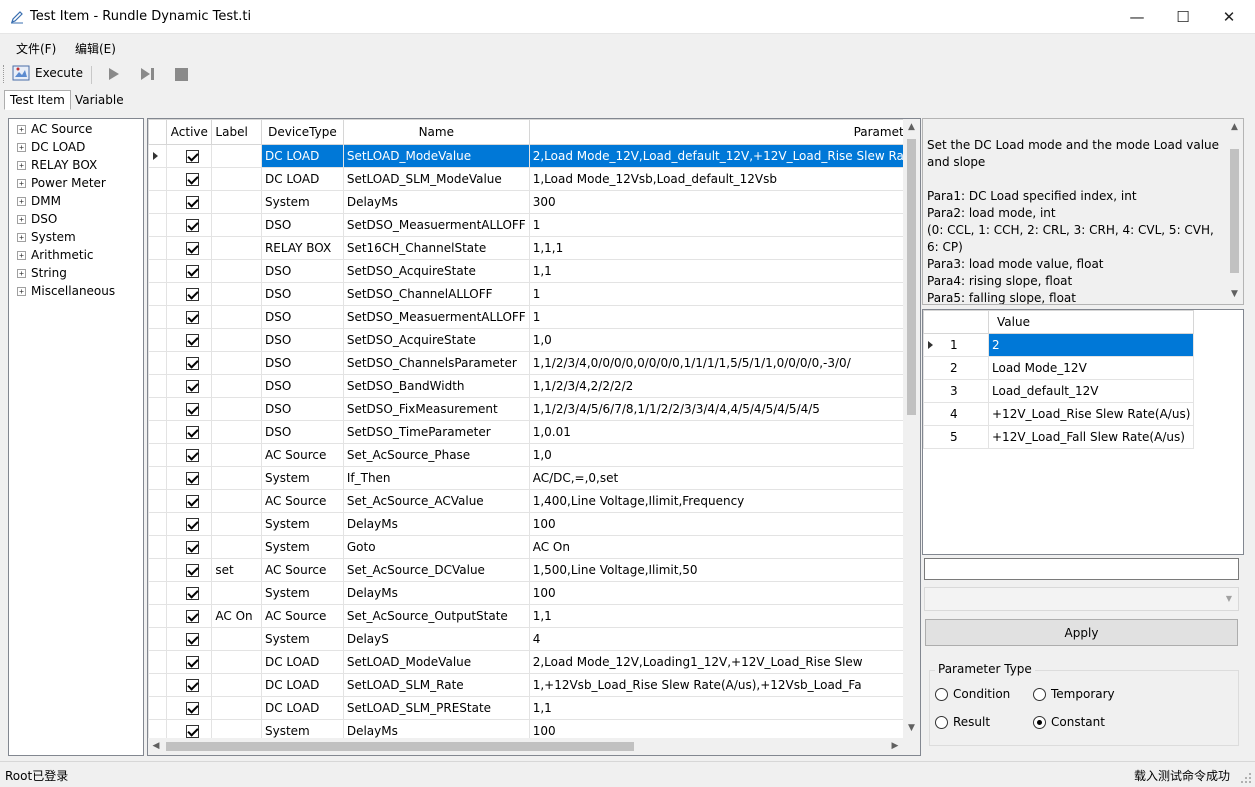  Describe the element at coordinates (158, 294) in the screenshot. I see `row-header: 7` at that location.